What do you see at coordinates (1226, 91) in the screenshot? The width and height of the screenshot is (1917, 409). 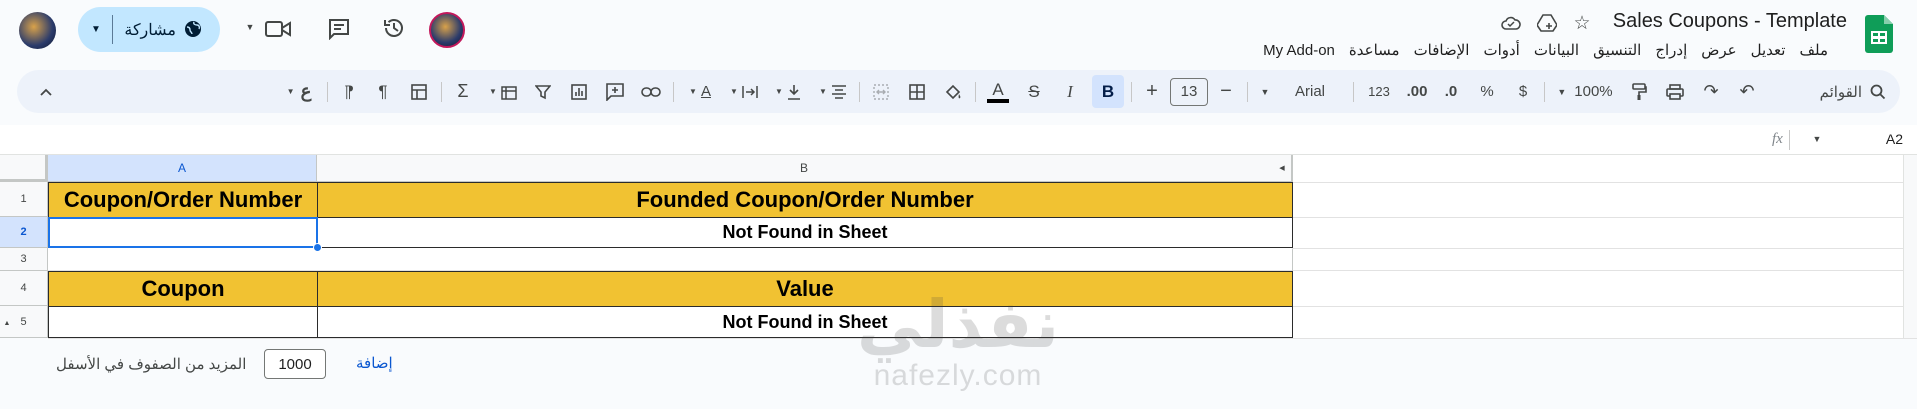 I see `font-size-decrease-button: −` at bounding box center [1226, 91].